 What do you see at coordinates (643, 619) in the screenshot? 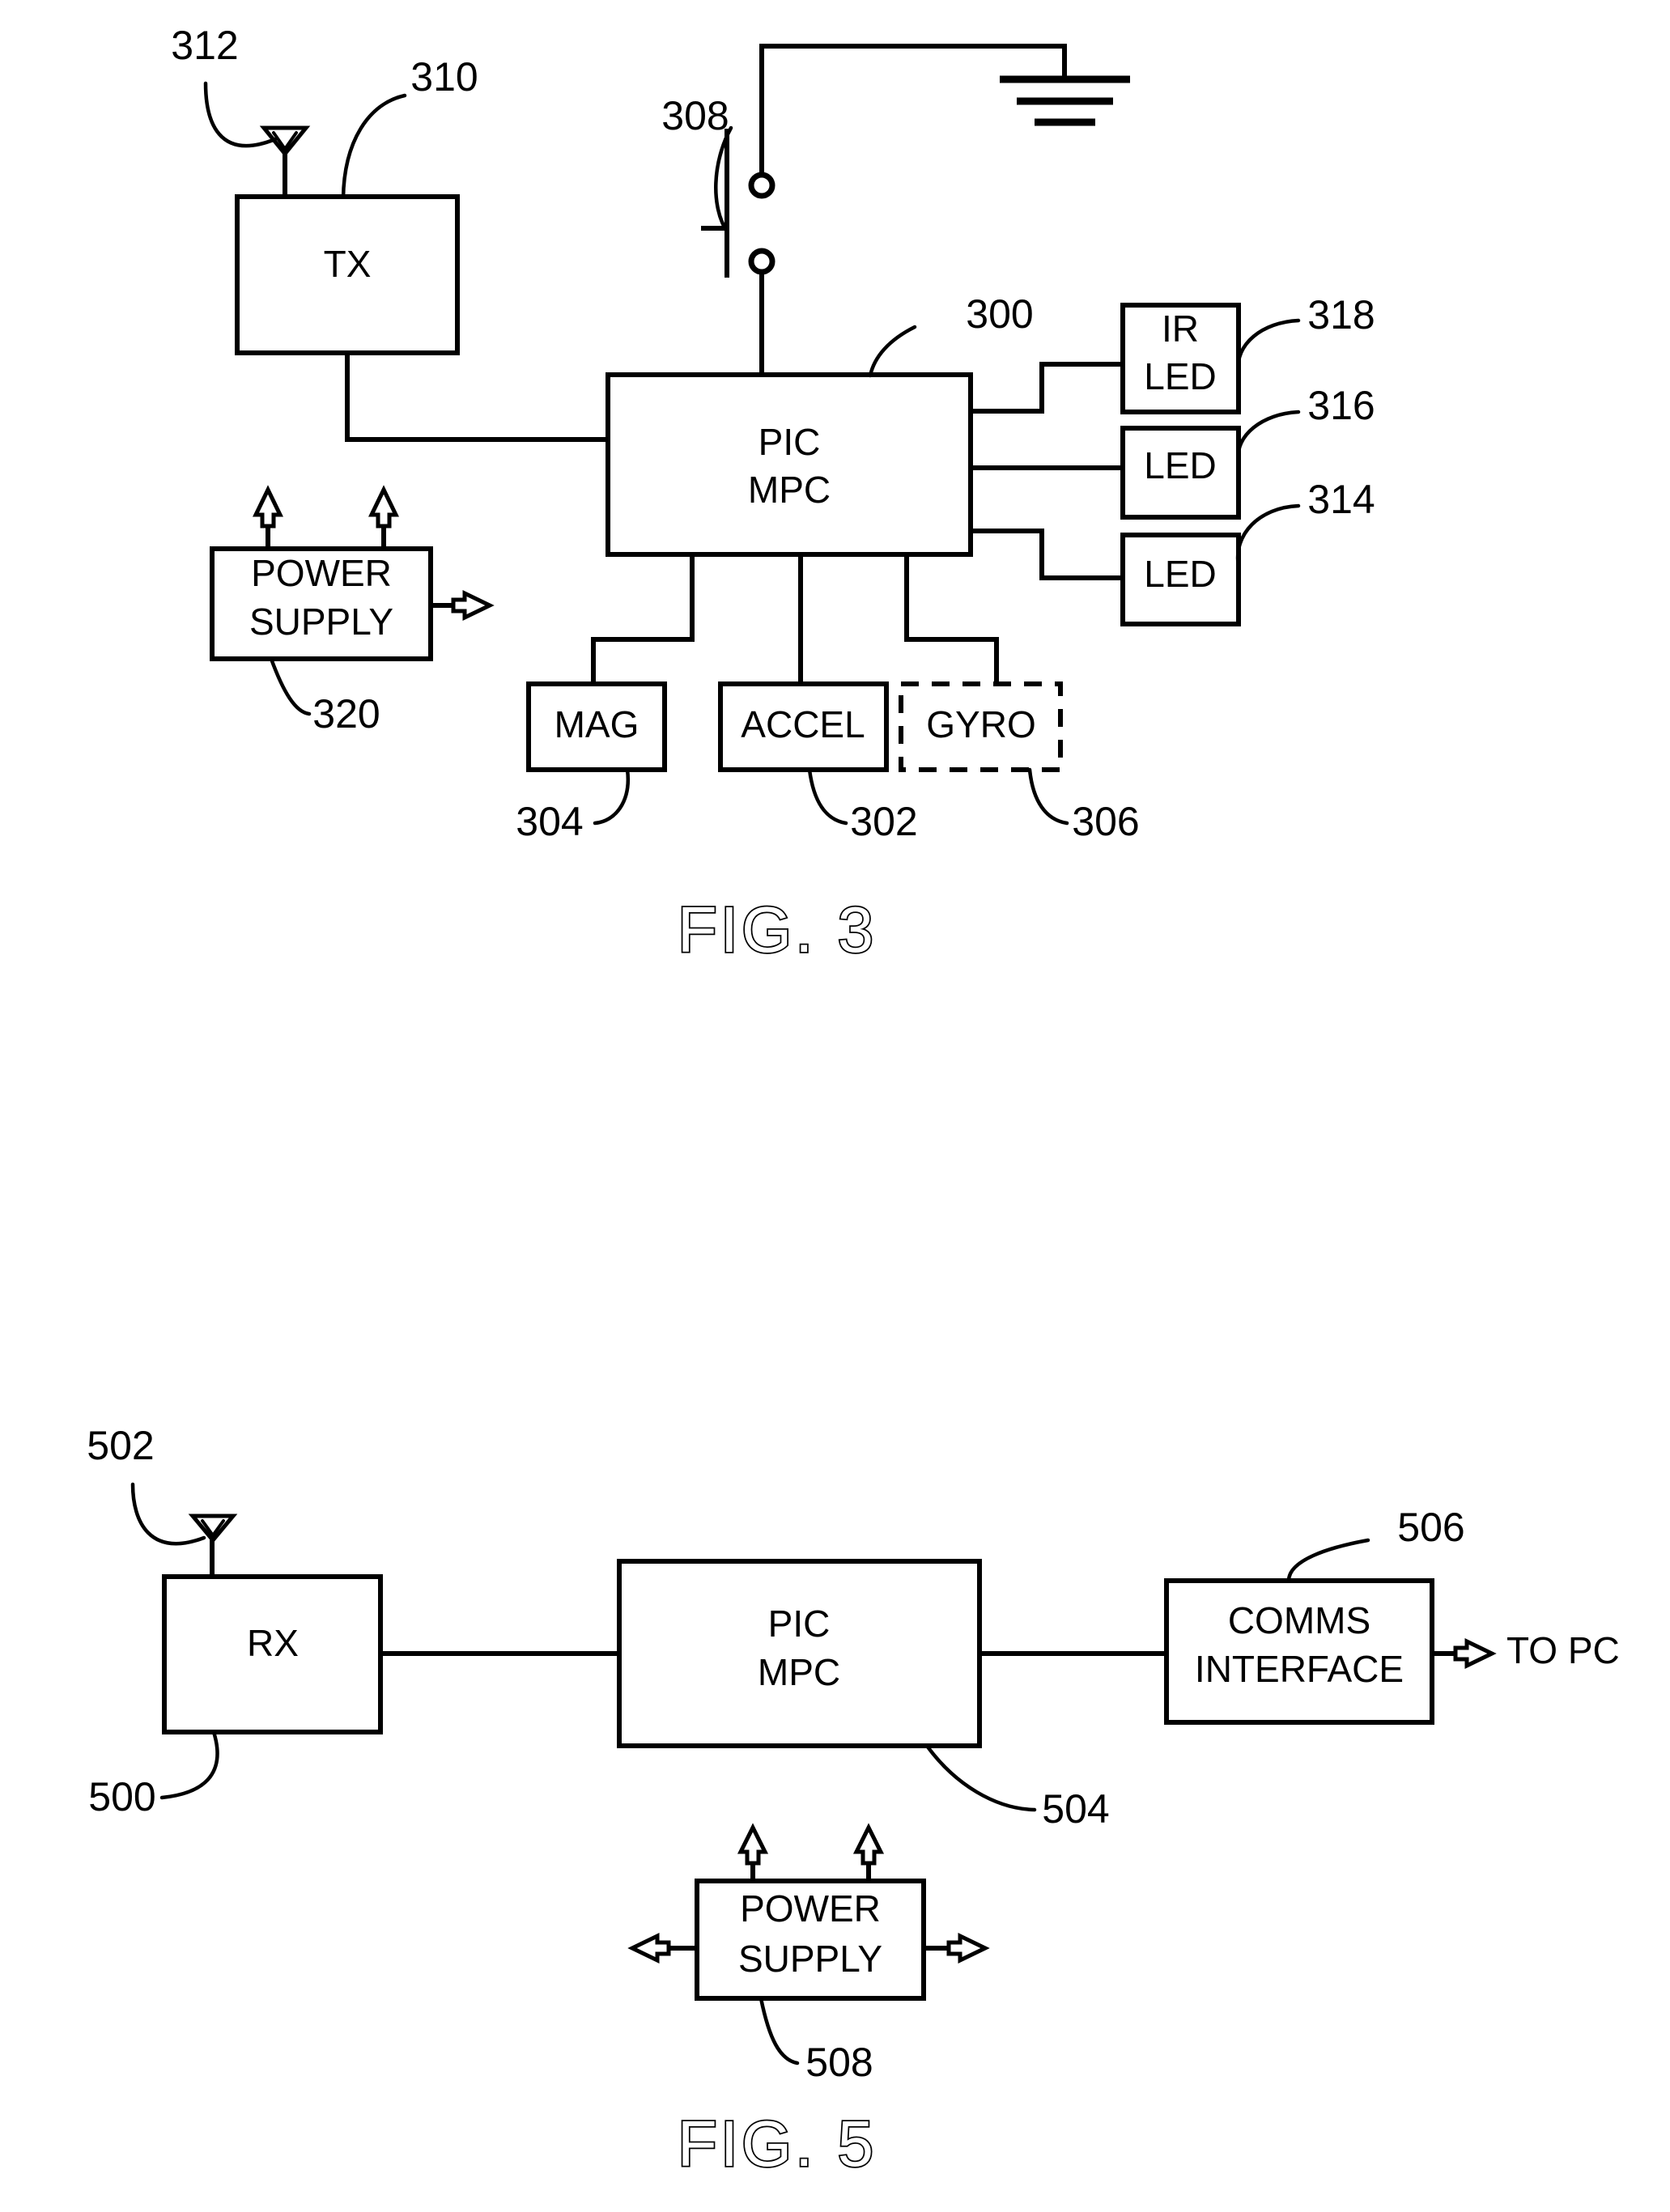
I see `wire-pic-to-mag` at bounding box center [643, 619].